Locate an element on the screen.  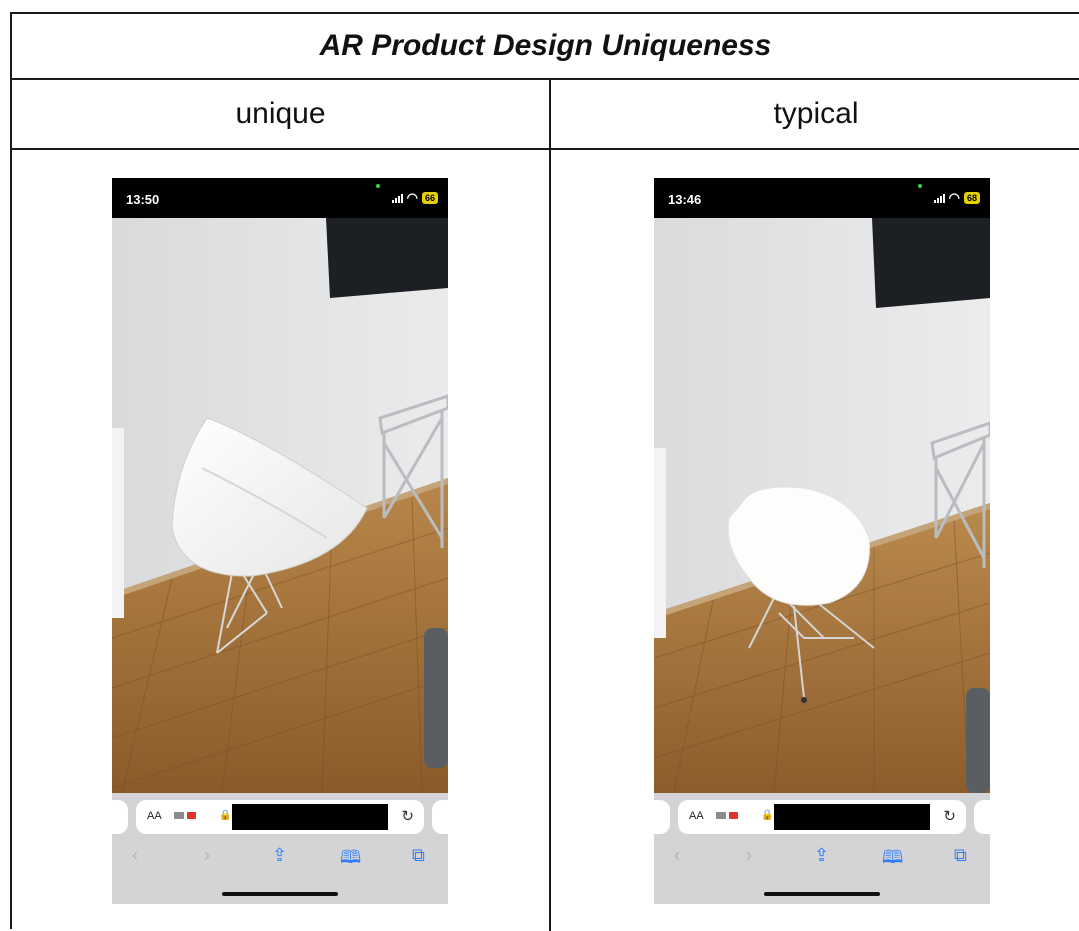
status-icons: ◠ 68 is located at coordinates (956, 198).